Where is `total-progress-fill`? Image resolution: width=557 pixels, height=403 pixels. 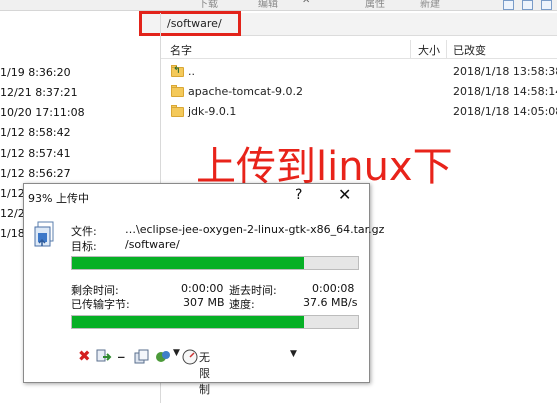 total-progress-fill is located at coordinates (188, 322).